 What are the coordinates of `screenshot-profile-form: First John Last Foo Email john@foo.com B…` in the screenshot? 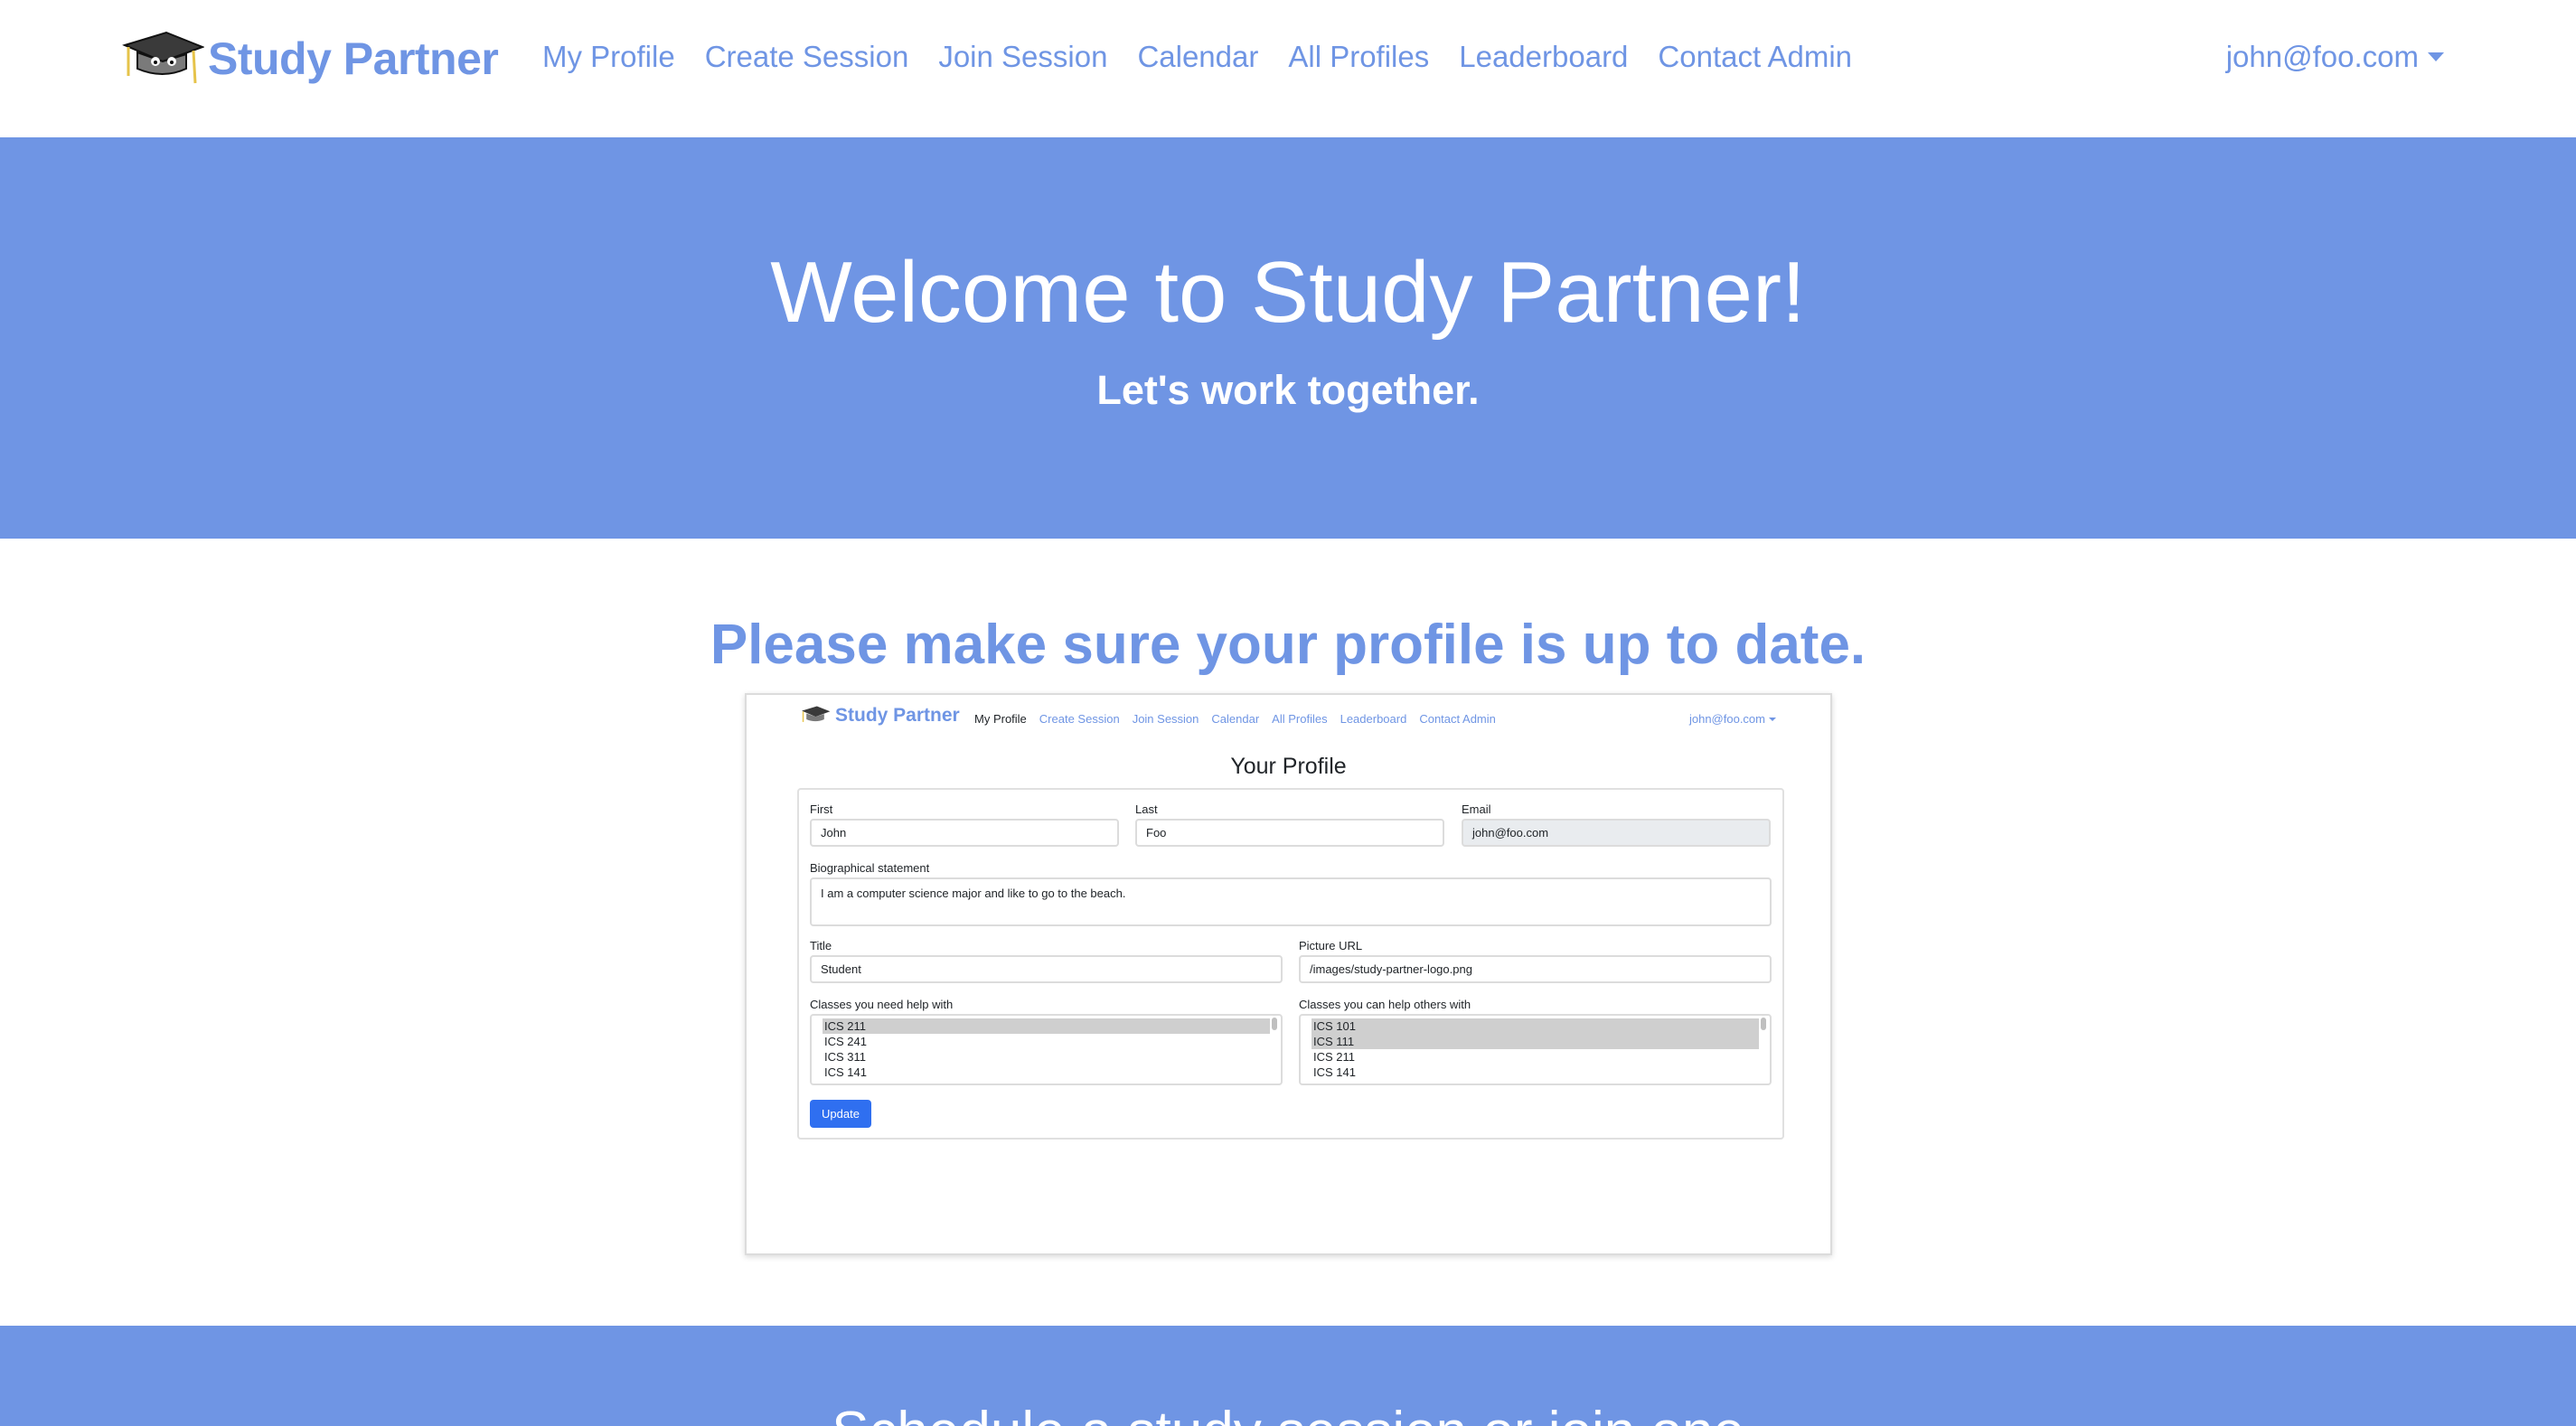 It's located at (1291, 964).